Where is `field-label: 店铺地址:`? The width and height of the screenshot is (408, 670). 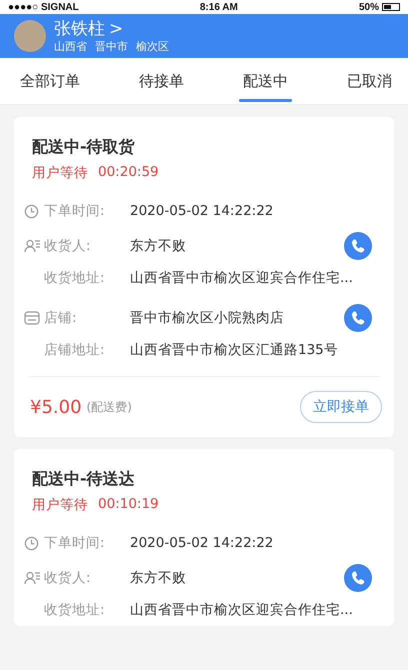
field-label: 店铺地址: is located at coordinates (75, 350).